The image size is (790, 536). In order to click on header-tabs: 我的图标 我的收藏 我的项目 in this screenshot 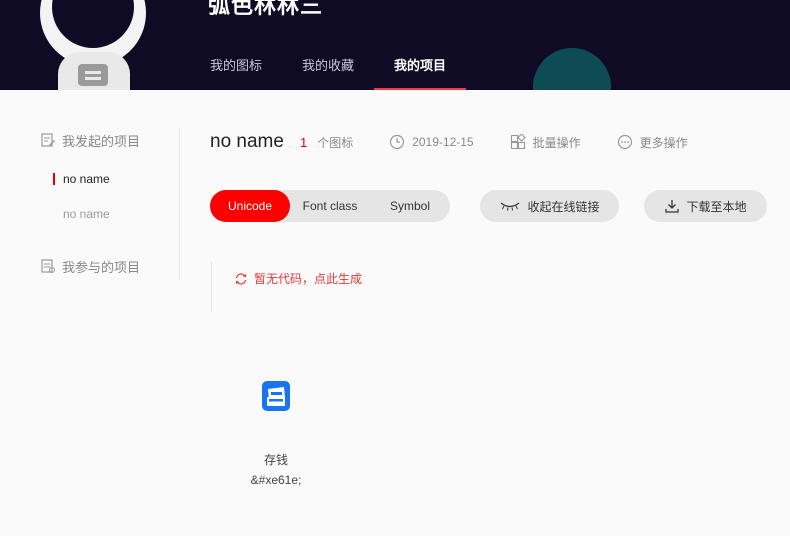, I will do `click(328, 68)`.